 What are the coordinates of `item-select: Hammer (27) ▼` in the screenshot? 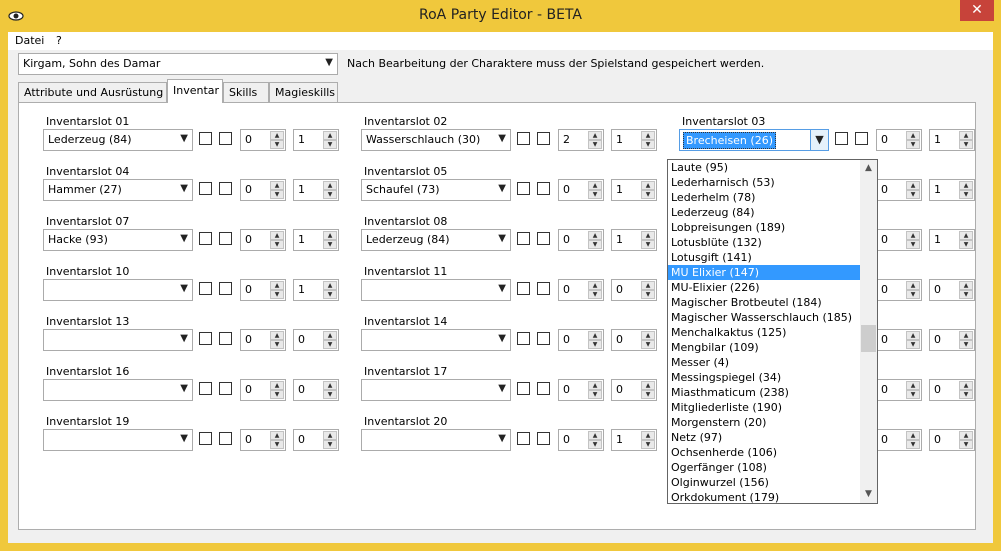 It's located at (118, 190).